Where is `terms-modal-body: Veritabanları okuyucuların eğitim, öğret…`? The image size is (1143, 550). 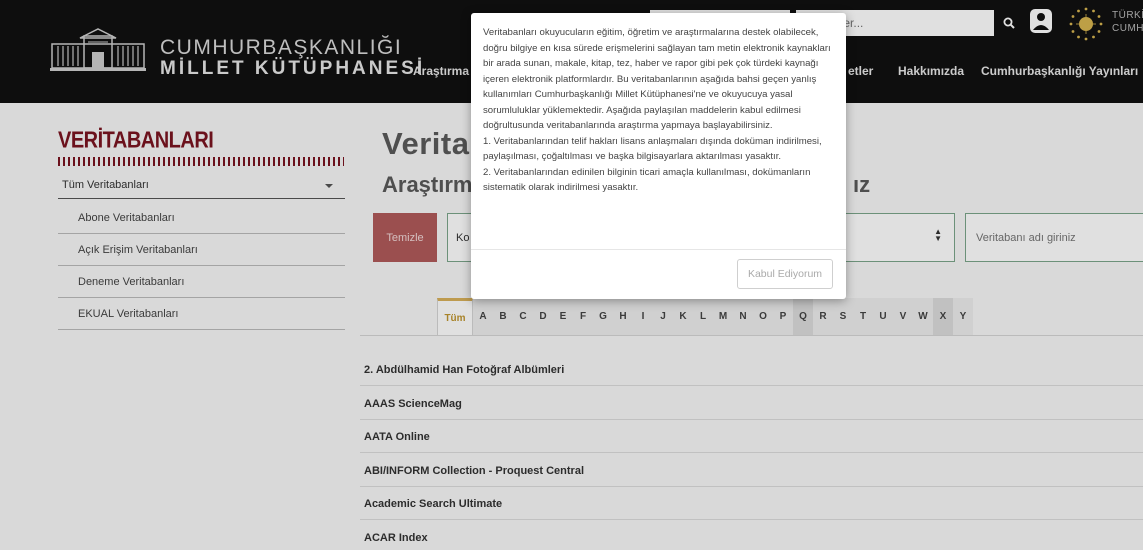
terms-modal-body: Veritabanları okuyucuların eğitim, öğret… is located at coordinates (658, 110).